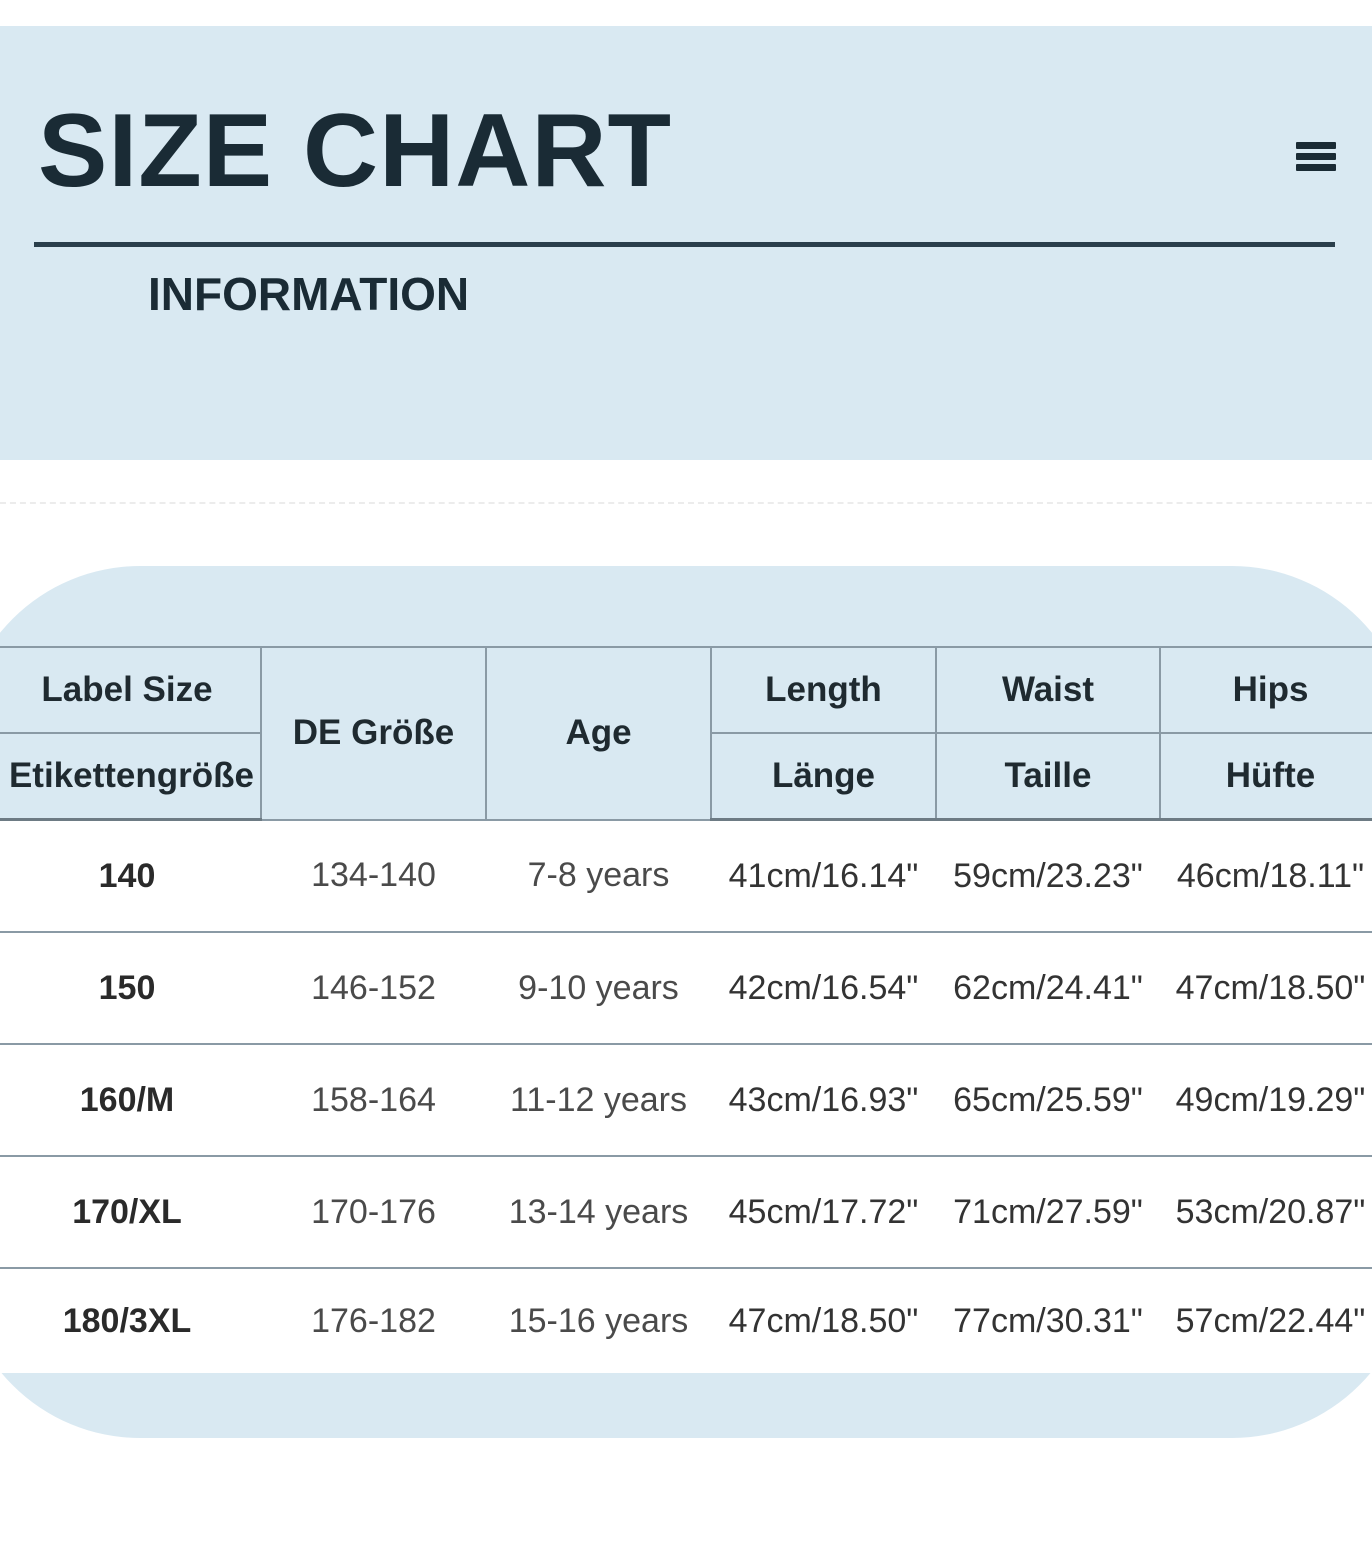 The image size is (1372, 1568). I want to click on cell-waist: 59cm/23.23", so click(1048, 876).